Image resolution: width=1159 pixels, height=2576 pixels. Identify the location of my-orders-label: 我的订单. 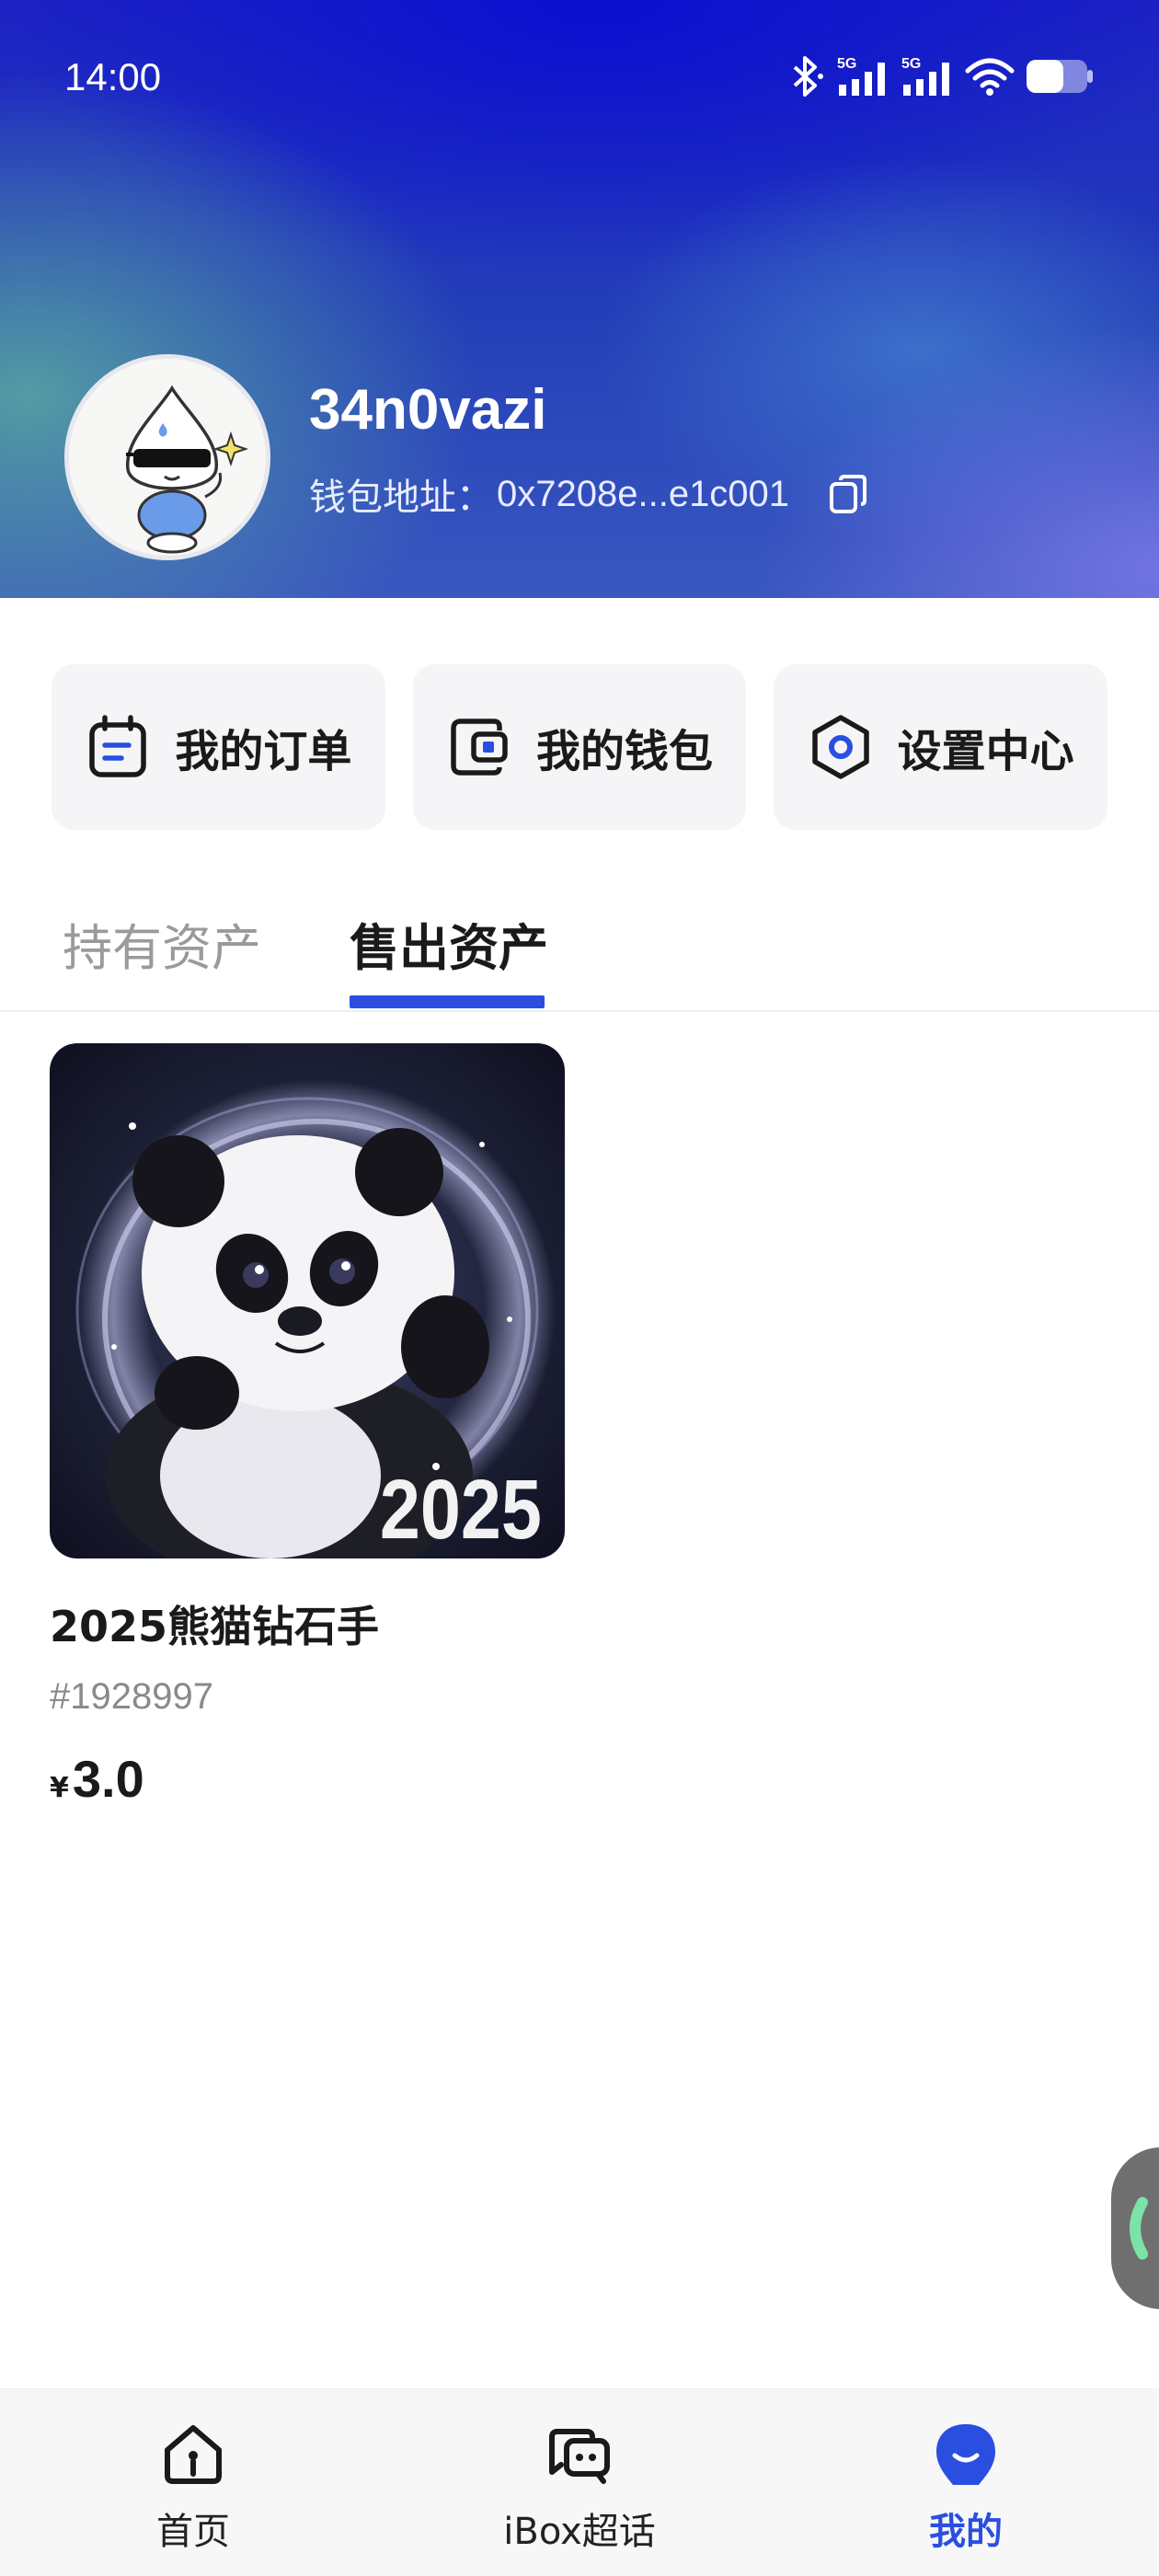
(263, 751).